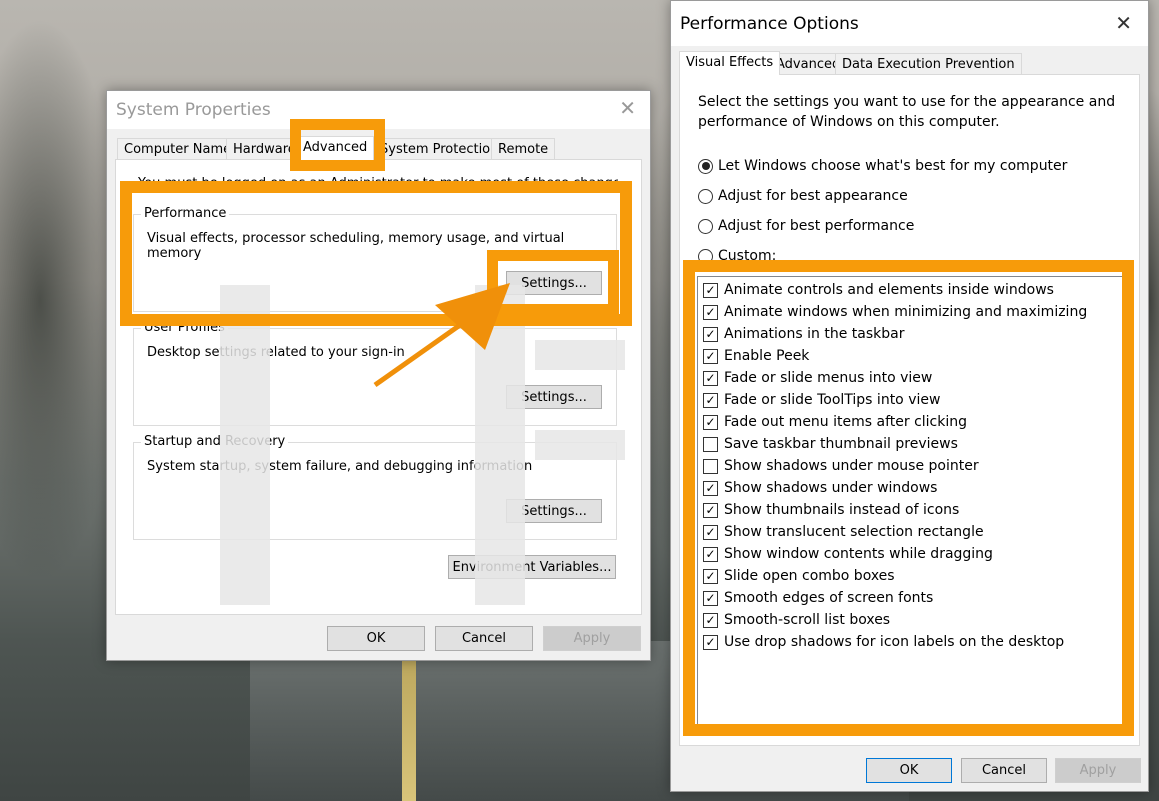 The width and height of the screenshot is (1159, 801). Describe the element at coordinates (441, 335) in the screenshot. I see `arrow-icon` at that location.